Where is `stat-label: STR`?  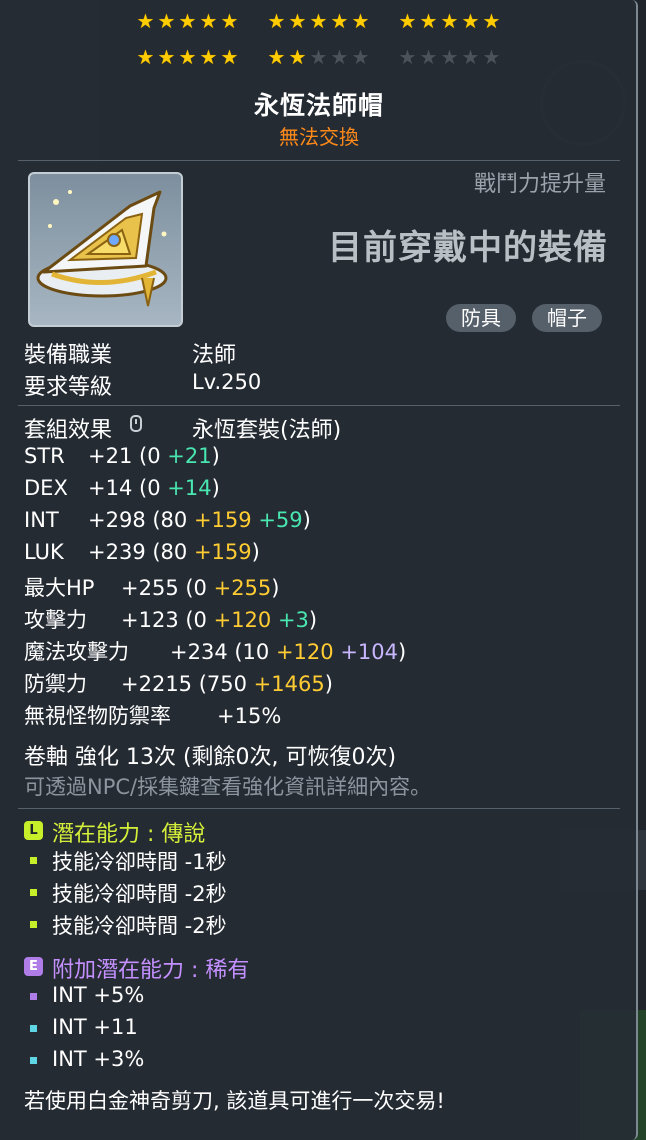
stat-label: STR is located at coordinates (44, 456).